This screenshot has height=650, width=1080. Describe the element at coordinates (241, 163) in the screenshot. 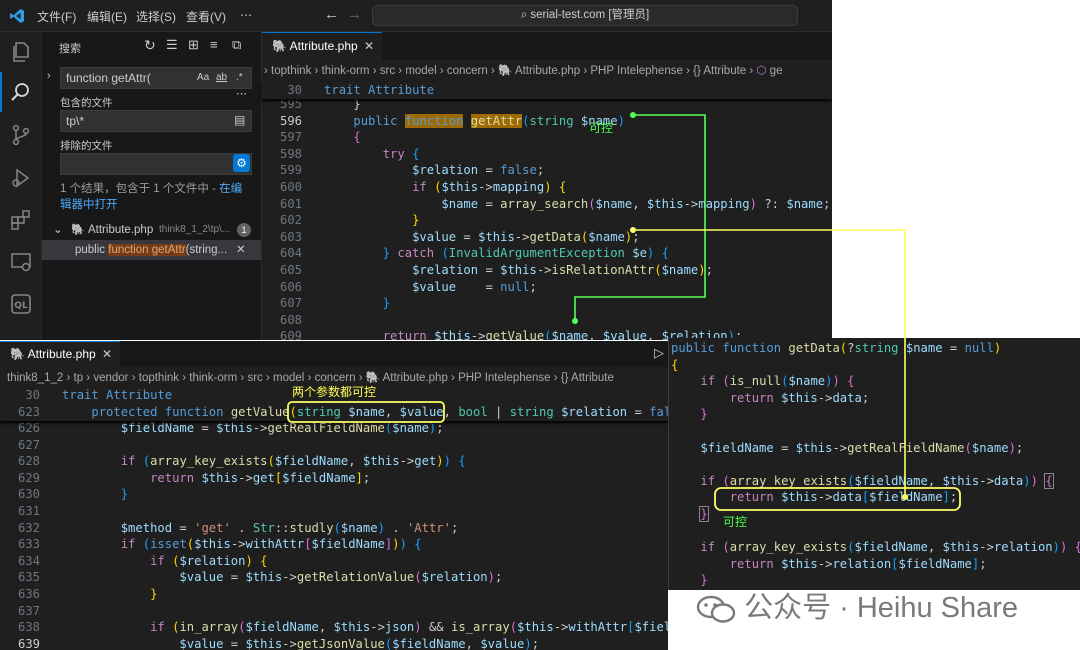

I see `gear-icon: ⚙` at that location.